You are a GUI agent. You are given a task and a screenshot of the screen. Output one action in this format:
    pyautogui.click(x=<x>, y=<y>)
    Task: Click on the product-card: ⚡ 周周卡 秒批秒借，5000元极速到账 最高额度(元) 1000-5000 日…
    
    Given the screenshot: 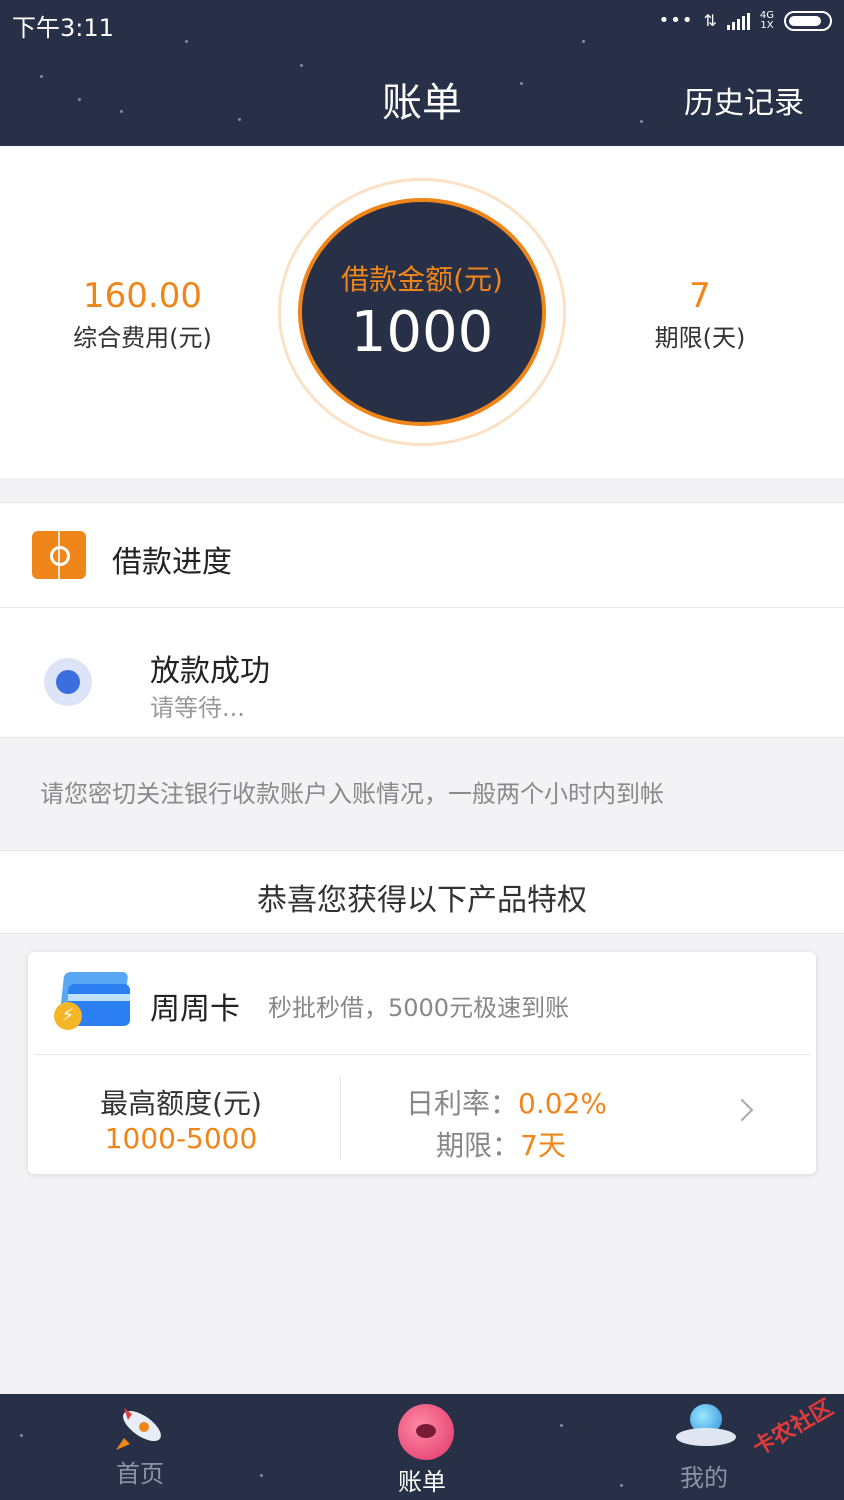 What is the action you would take?
    pyautogui.click(x=422, y=1063)
    